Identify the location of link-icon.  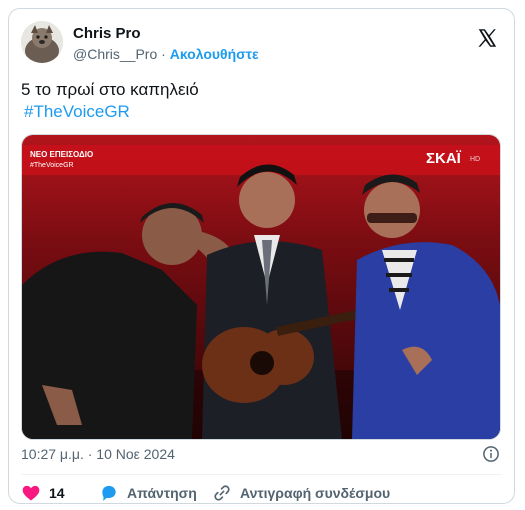
(222, 493).